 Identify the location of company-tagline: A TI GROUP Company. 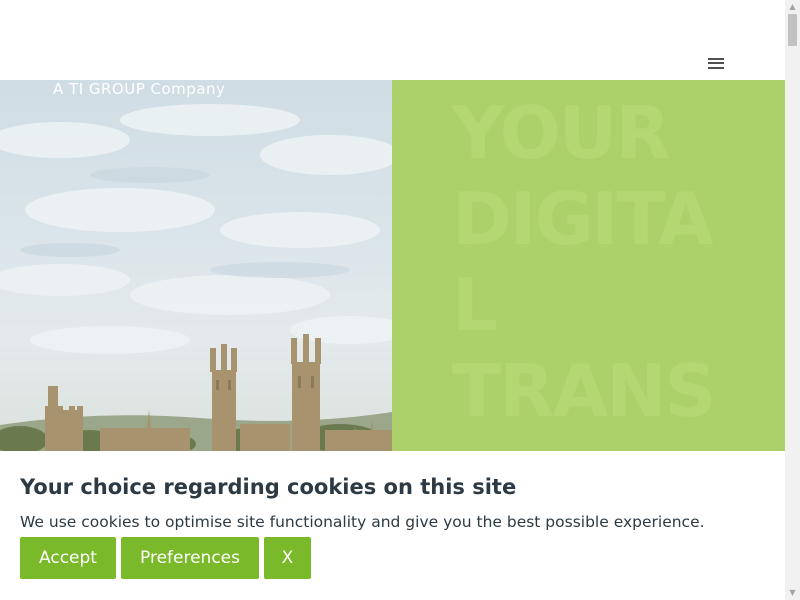
(139, 89).